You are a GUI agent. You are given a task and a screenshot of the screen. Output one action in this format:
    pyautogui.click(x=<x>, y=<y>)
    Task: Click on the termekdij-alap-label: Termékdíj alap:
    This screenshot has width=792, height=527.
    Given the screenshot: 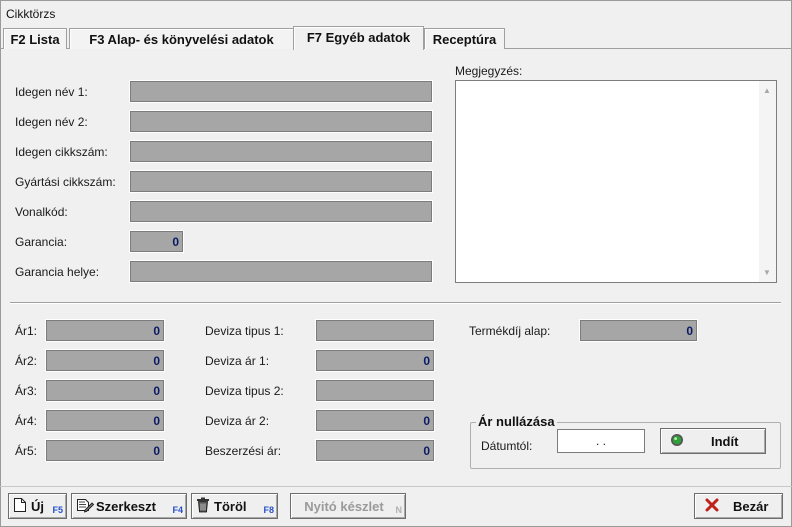 What is the action you would take?
    pyautogui.click(x=510, y=331)
    